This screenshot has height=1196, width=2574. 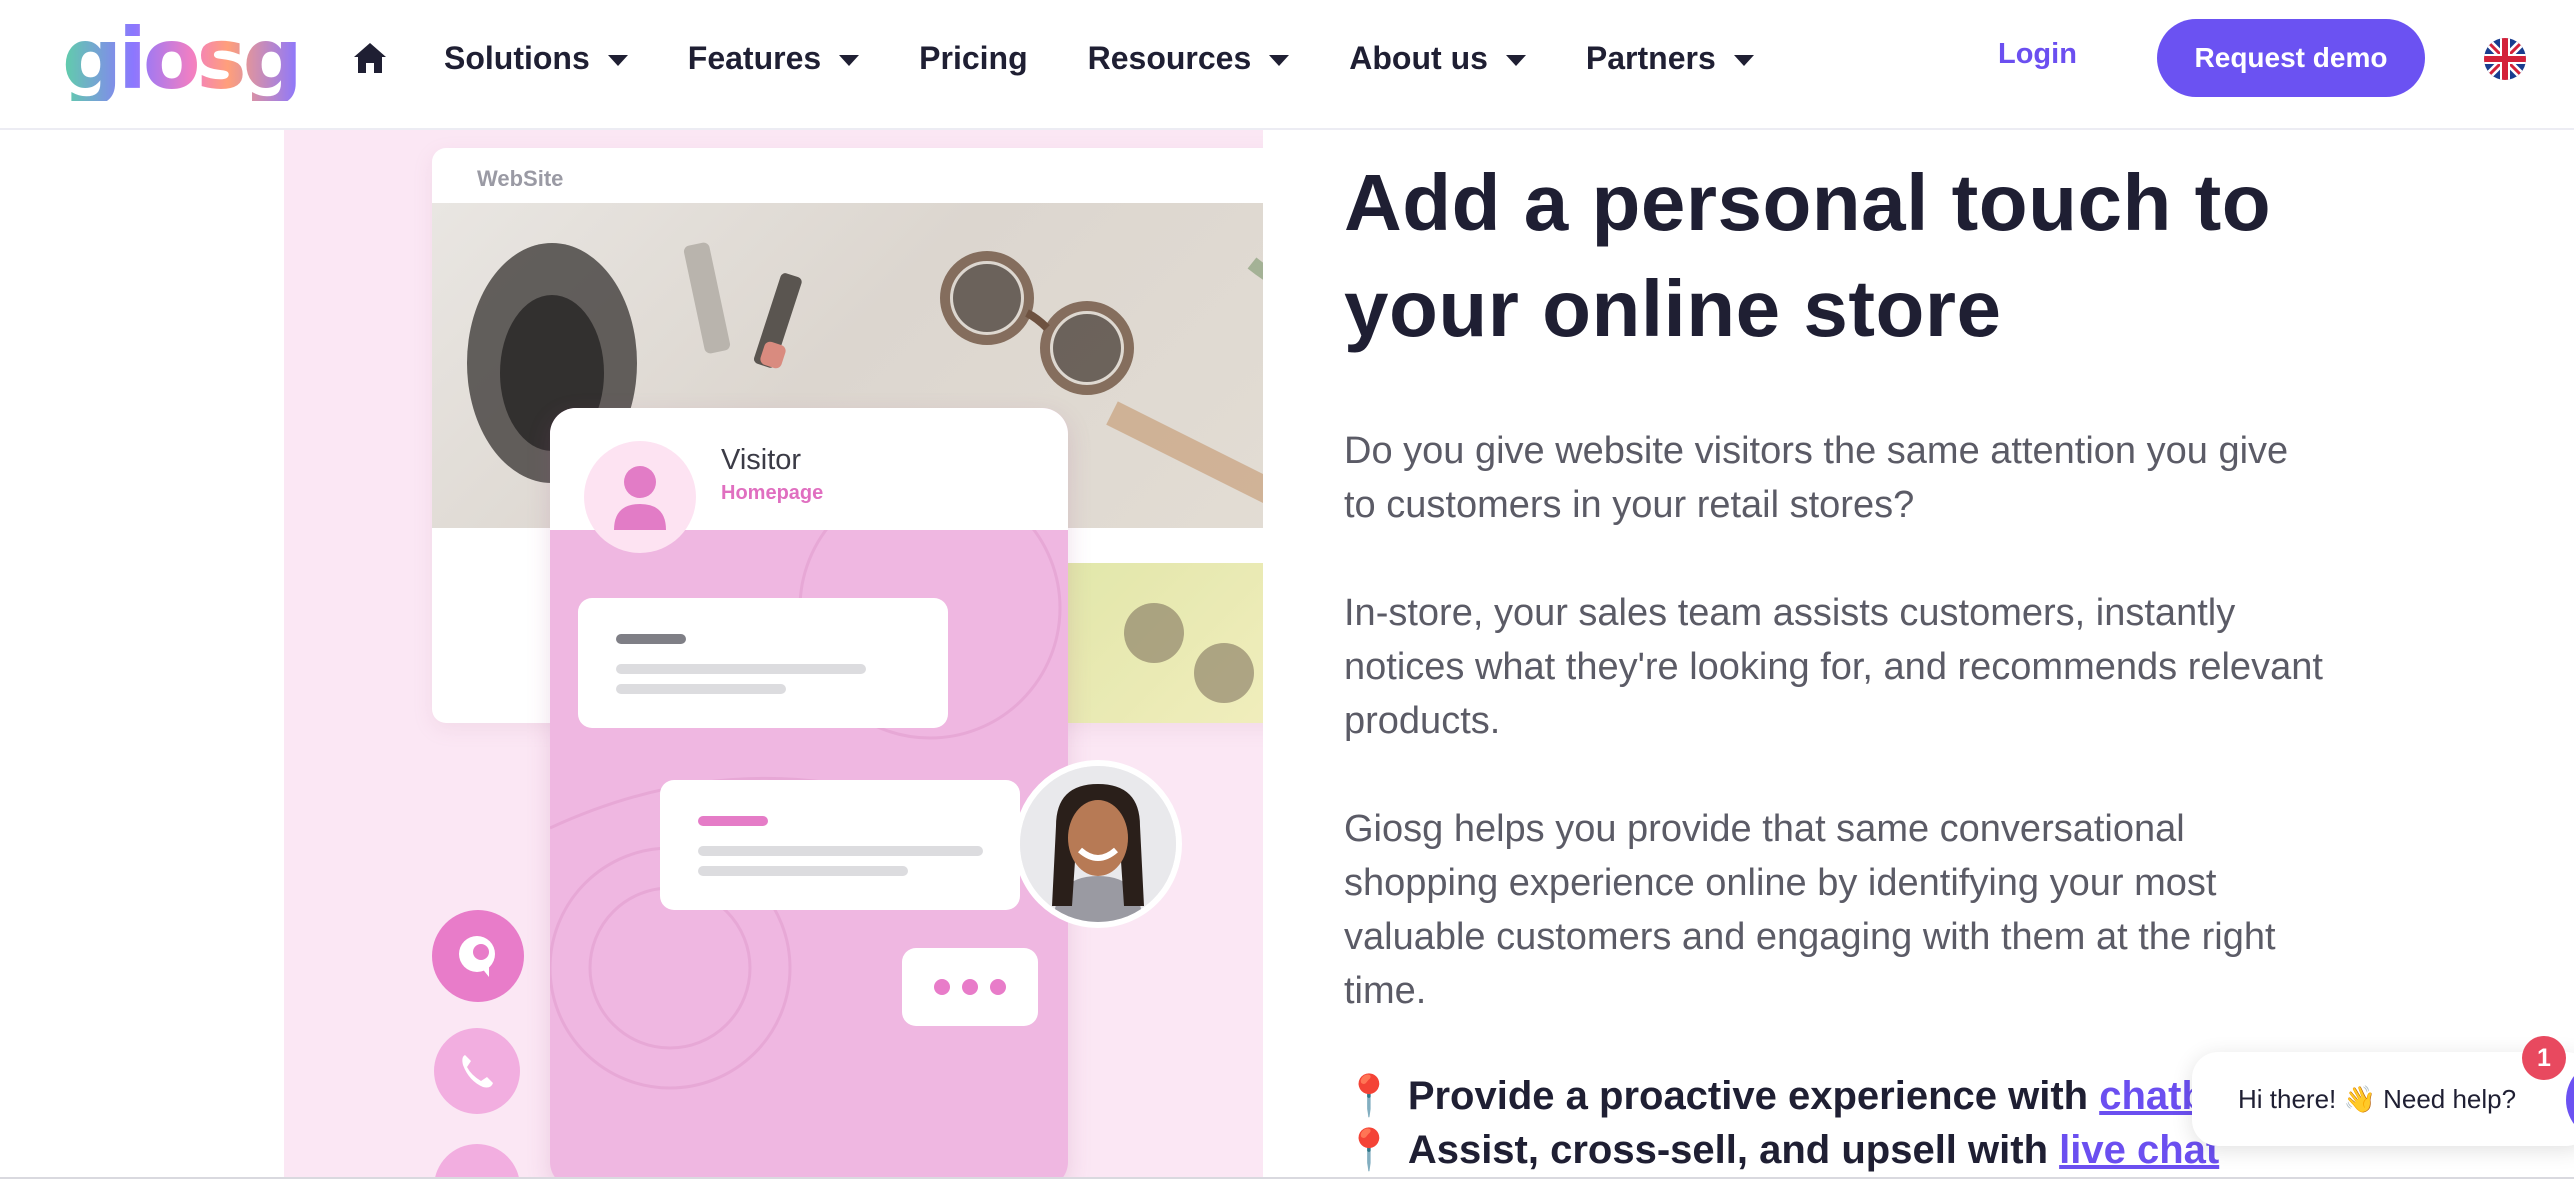 What do you see at coordinates (809, 480) in the screenshot?
I see `visitor-header: Visitor Homepage` at bounding box center [809, 480].